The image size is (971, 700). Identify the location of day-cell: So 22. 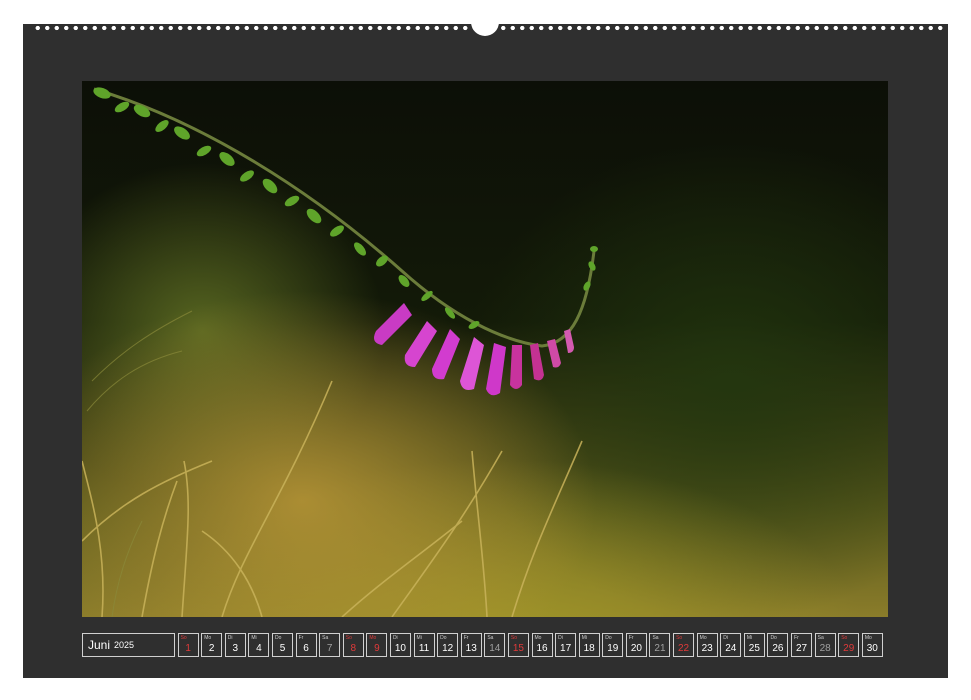
(684, 645).